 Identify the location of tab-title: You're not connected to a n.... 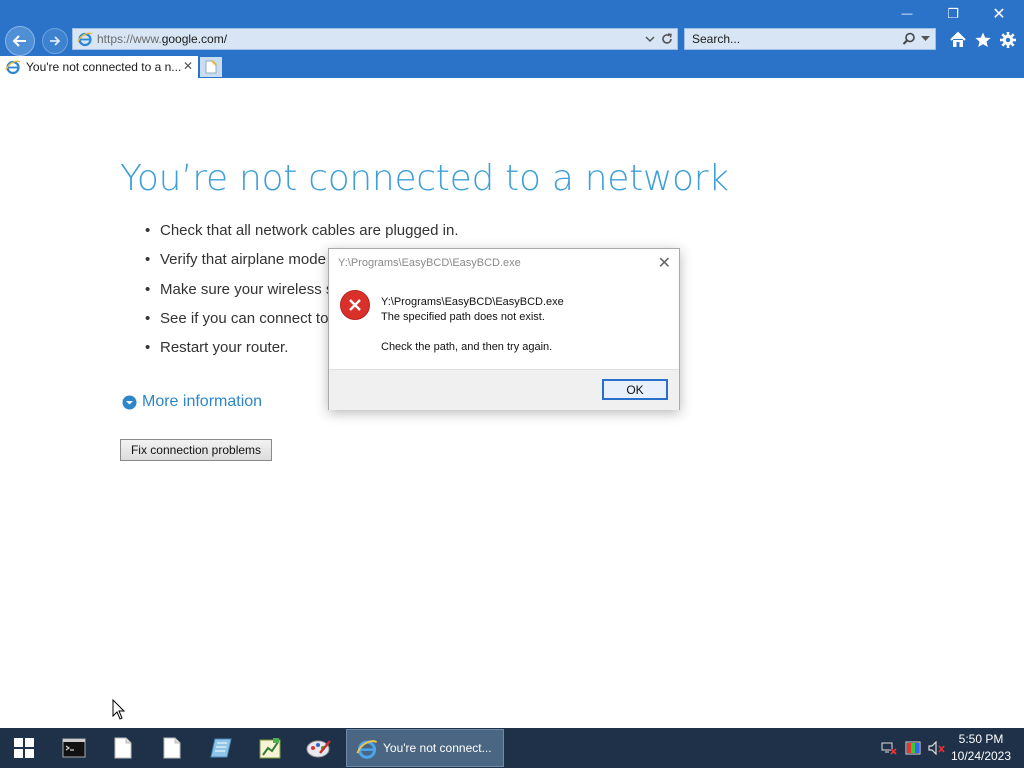
(104, 67).